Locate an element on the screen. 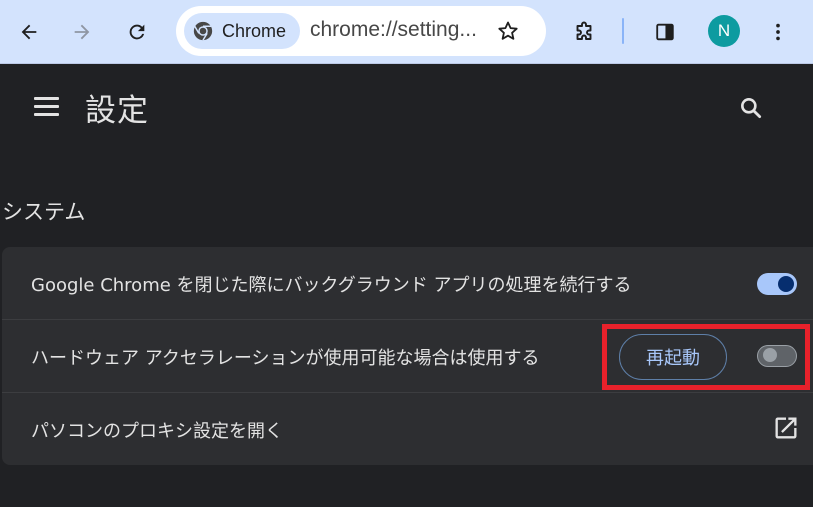  browser-toolbar: Chrome chrome://setting... N is located at coordinates (406, 32).